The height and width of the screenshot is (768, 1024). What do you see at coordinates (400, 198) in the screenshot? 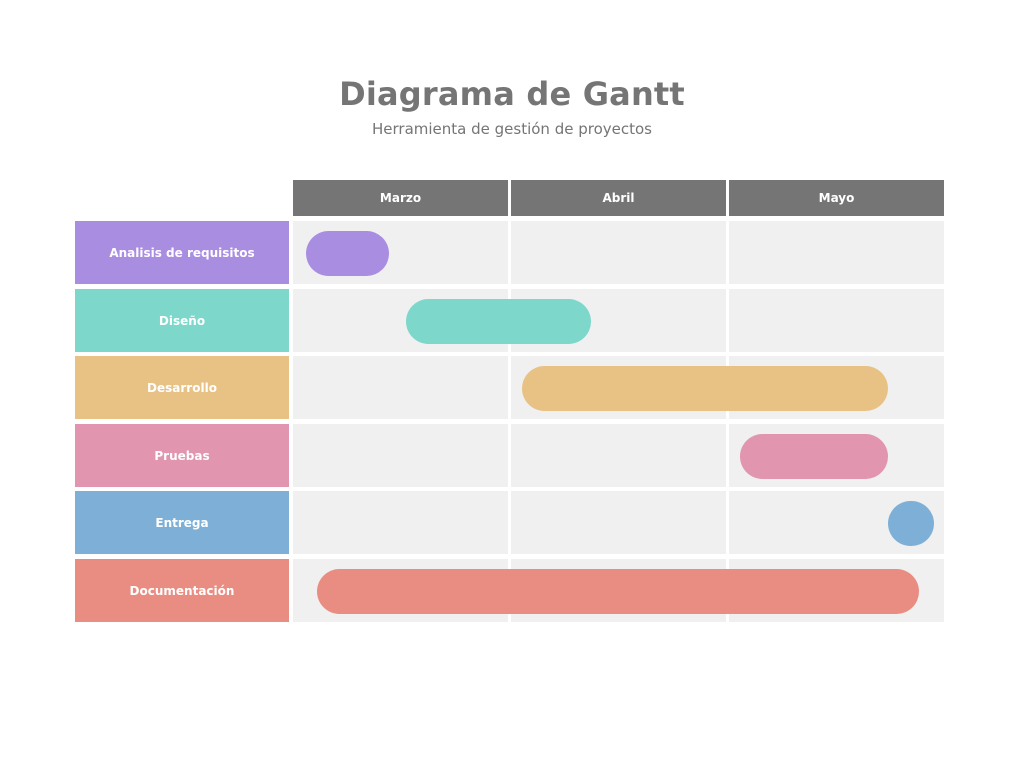
I see `month-header: Marzo` at bounding box center [400, 198].